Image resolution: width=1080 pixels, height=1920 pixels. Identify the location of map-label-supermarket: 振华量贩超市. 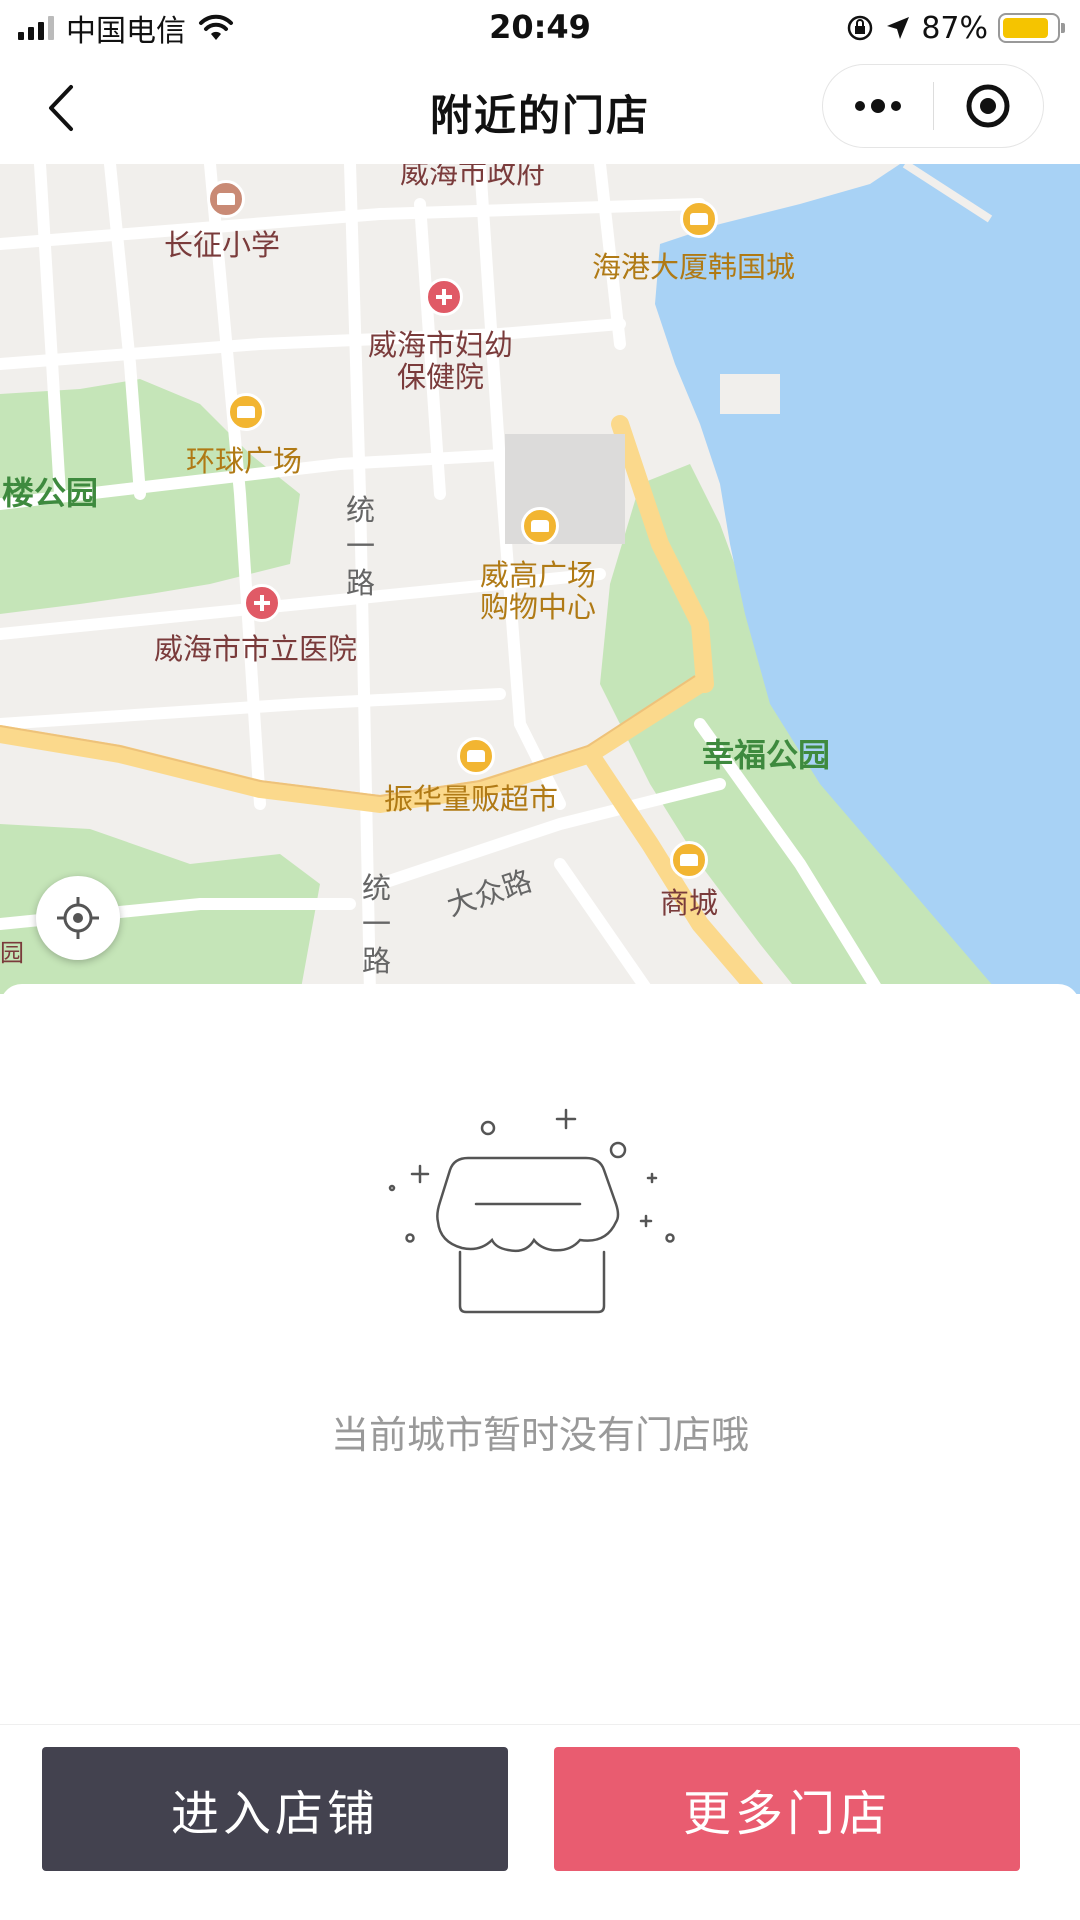
(471, 799).